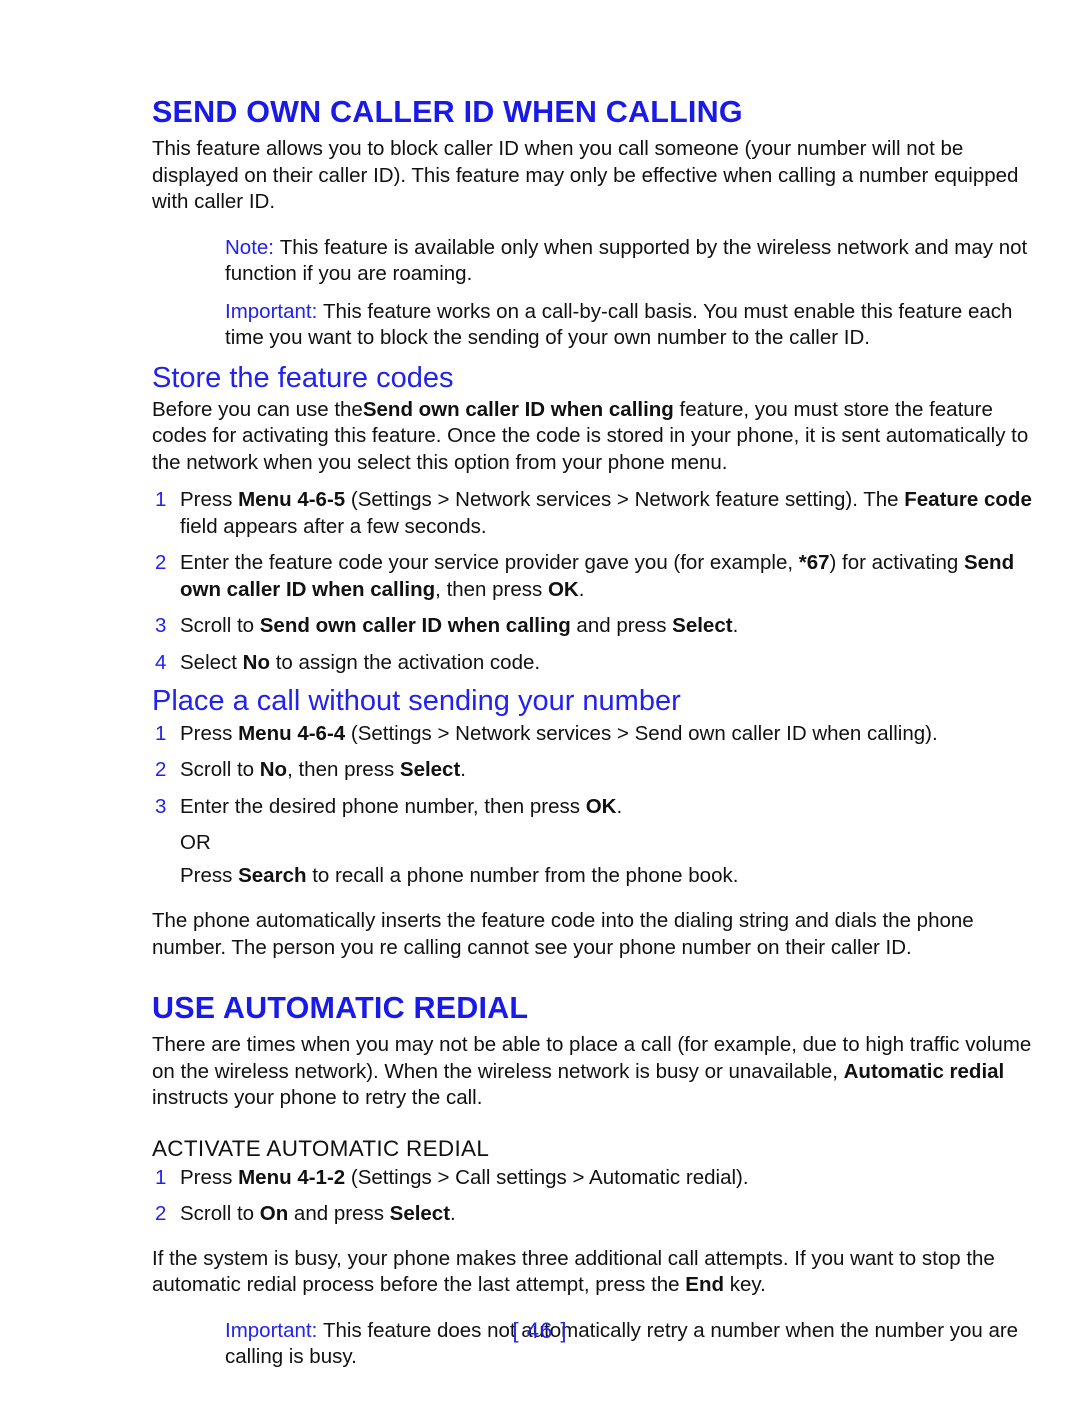 The width and height of the screenshot is (1080, 1412). I want to click on list-item-text-run: . The, so click(878, 500).